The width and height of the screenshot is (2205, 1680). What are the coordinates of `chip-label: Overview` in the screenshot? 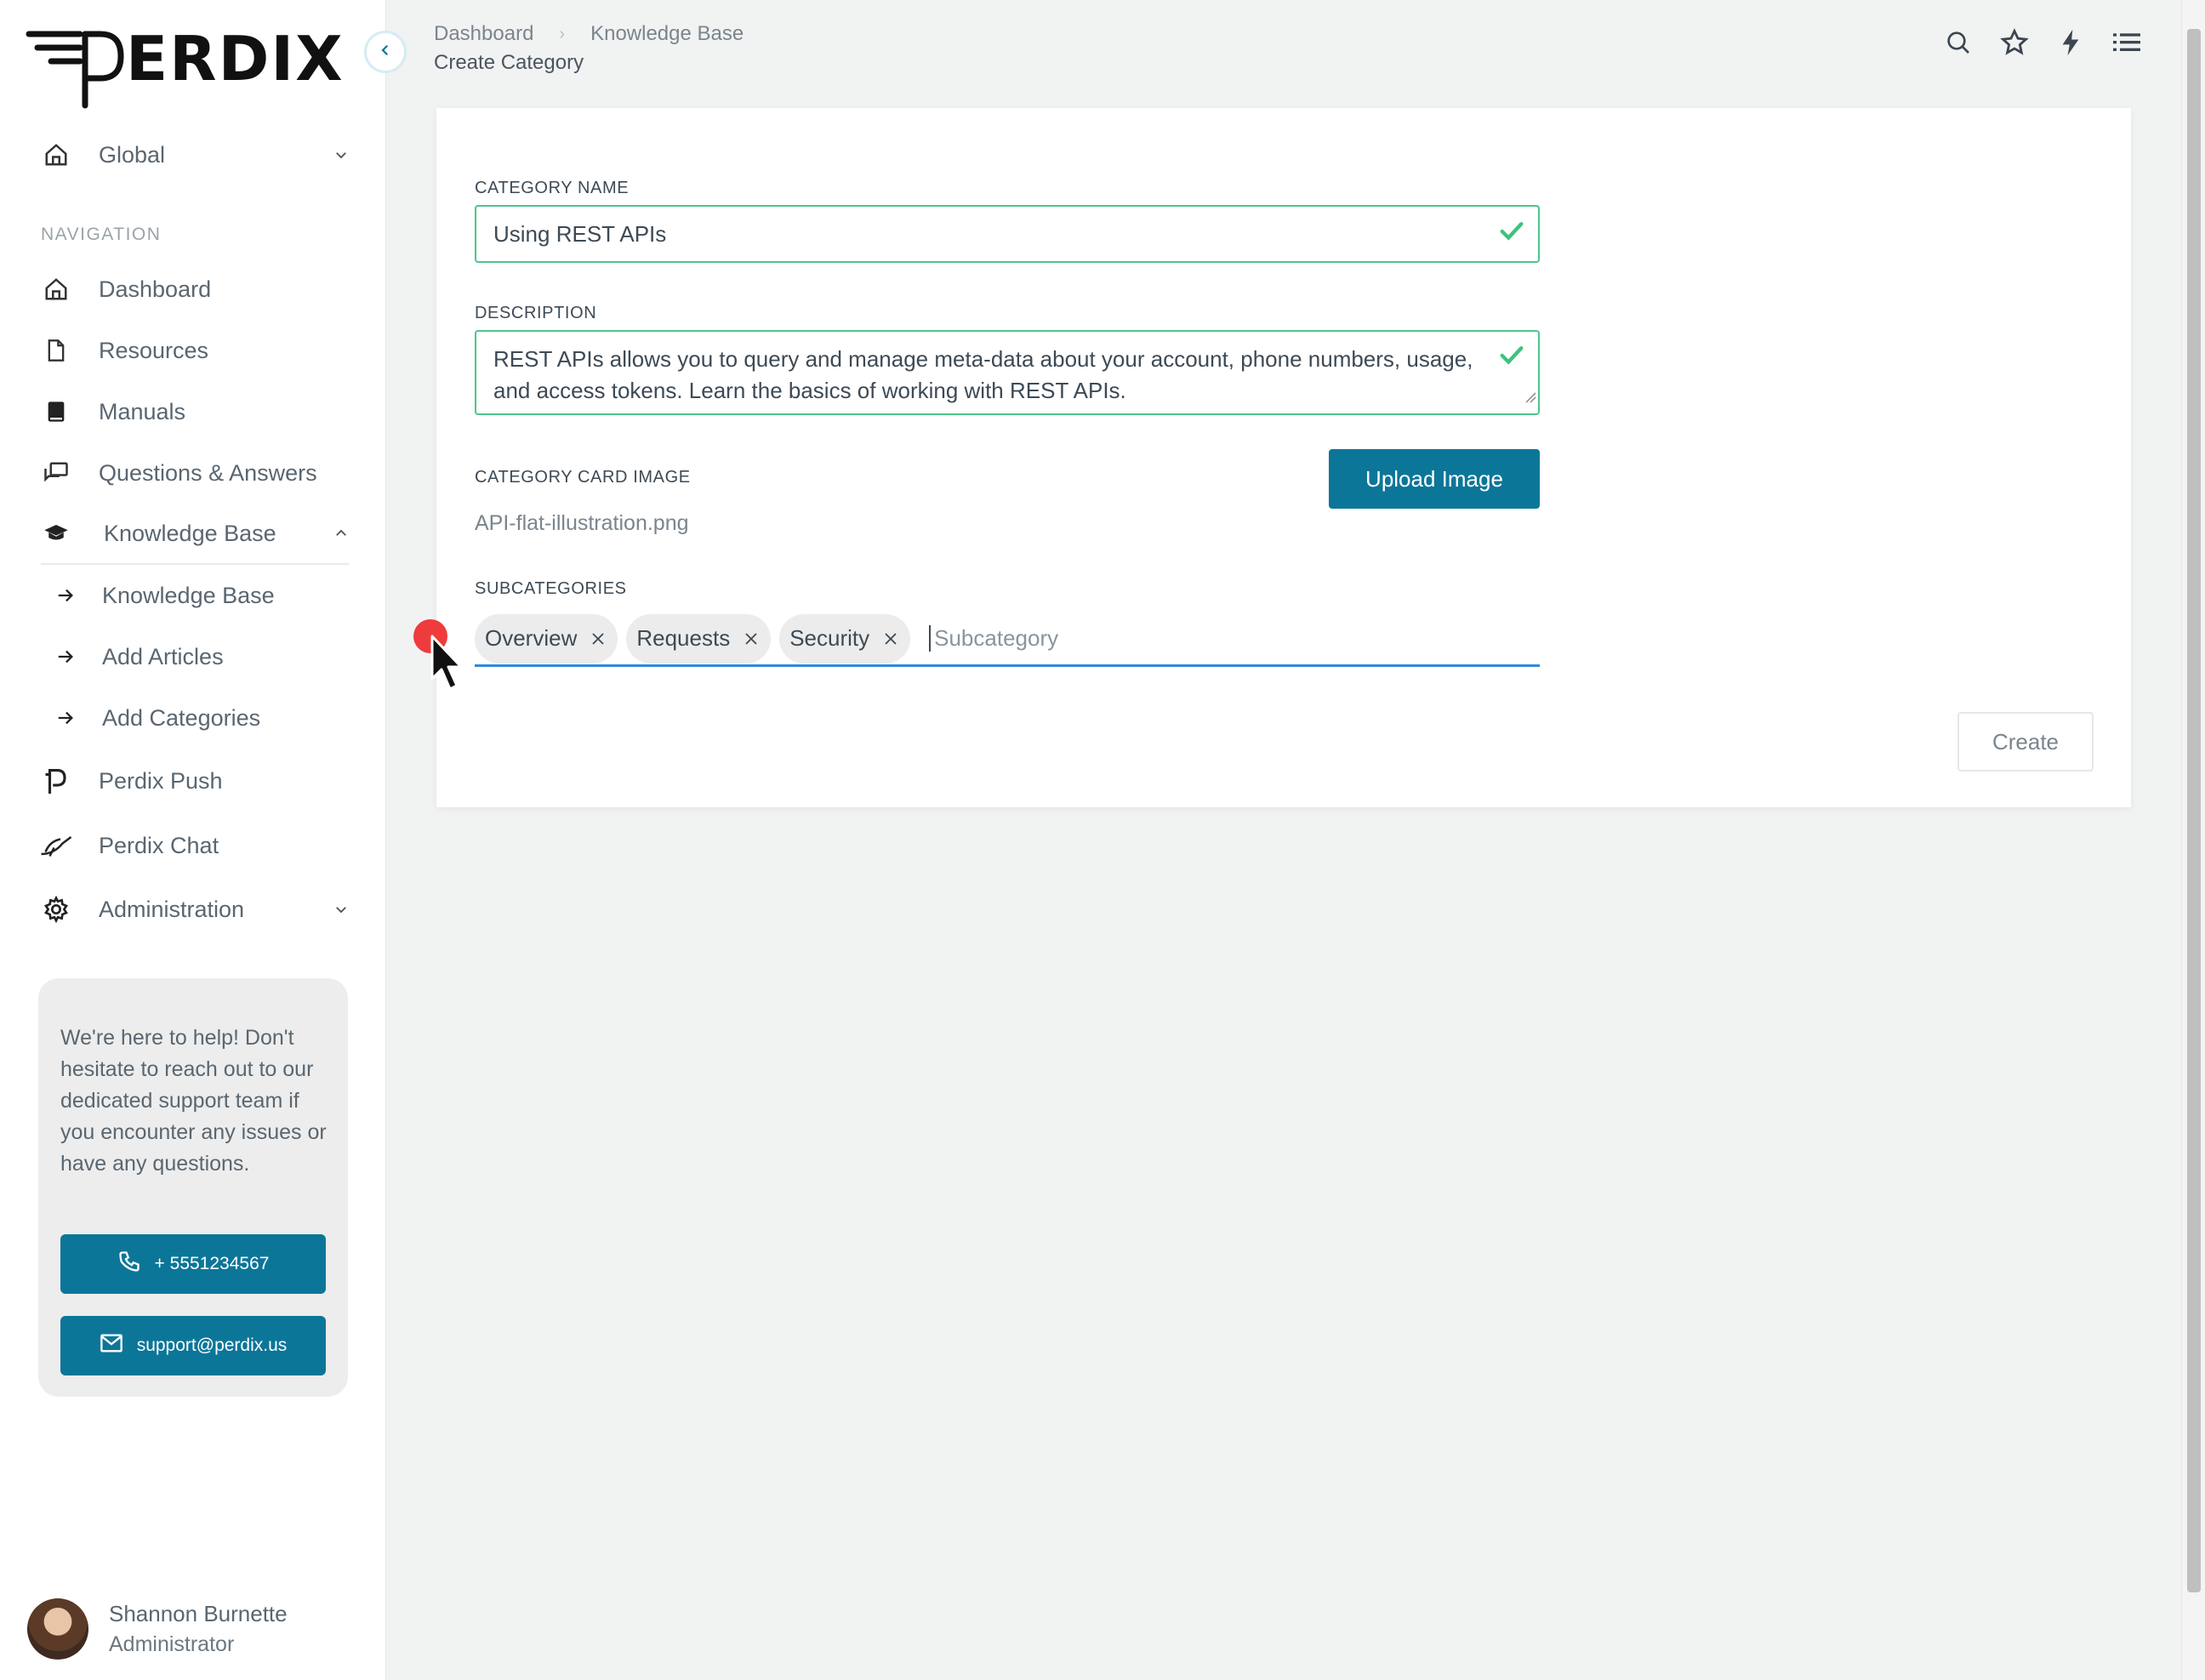 It's located at (532, 638).